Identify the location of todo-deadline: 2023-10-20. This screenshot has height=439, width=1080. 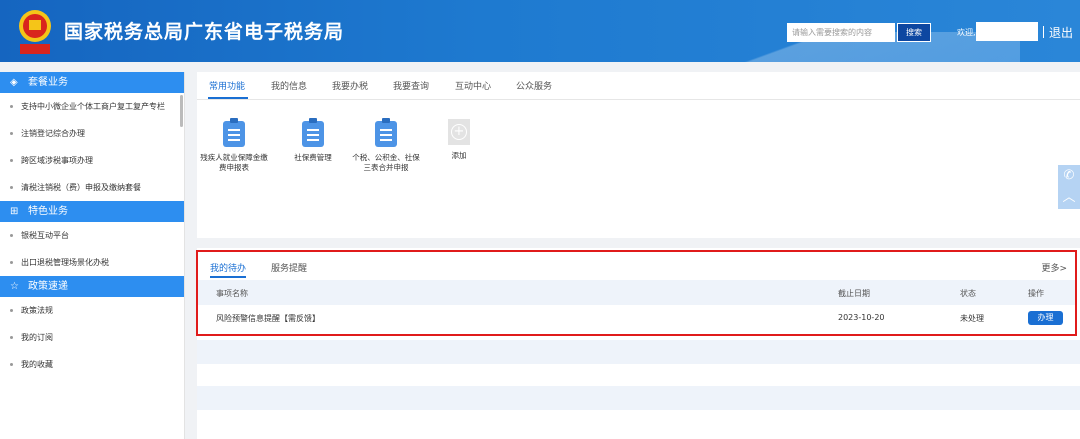
(861, 317).